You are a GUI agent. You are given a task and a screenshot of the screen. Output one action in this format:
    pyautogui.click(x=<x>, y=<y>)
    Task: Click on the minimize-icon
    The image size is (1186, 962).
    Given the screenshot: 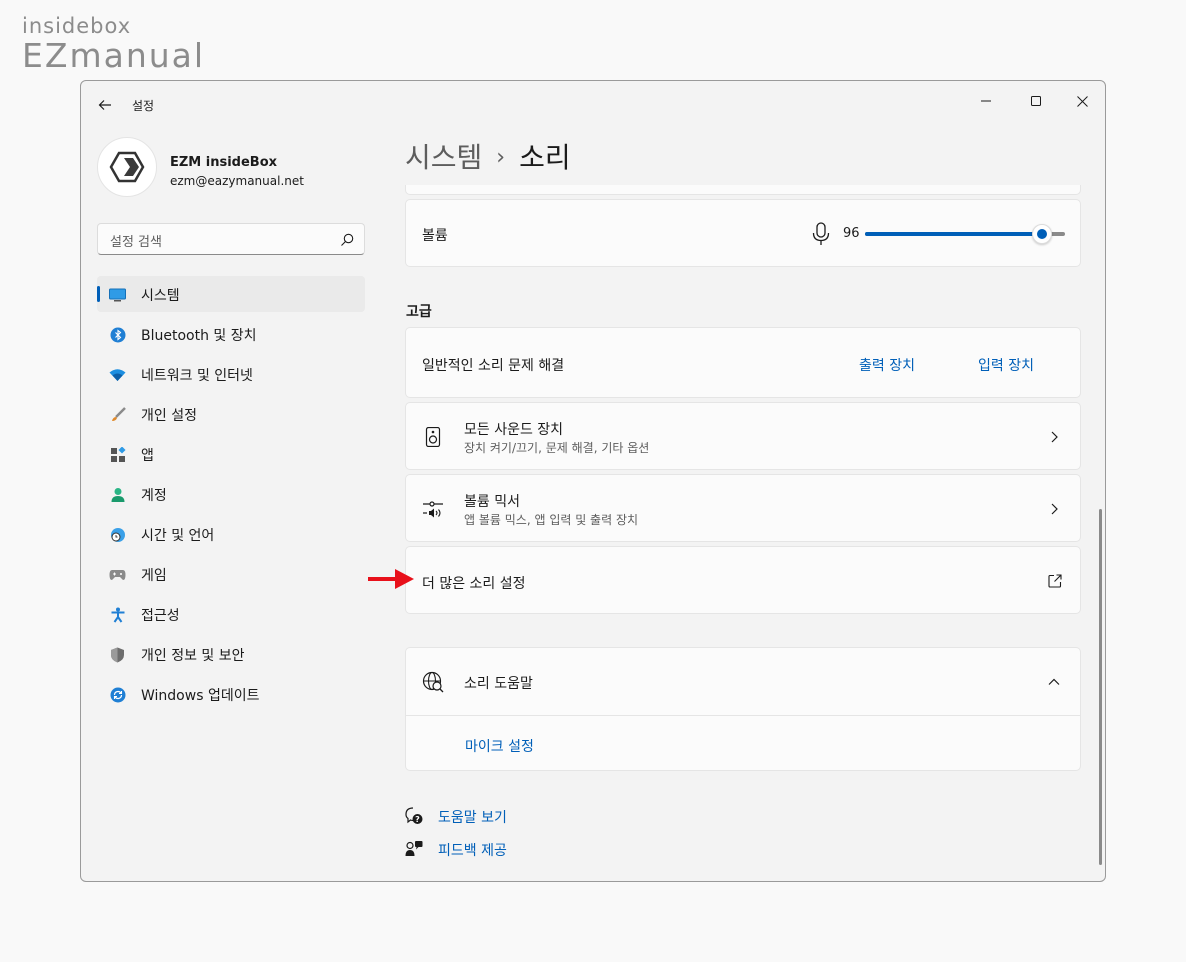 What is the action you would take?
    pyautogui.click(x=986, y=101)
    